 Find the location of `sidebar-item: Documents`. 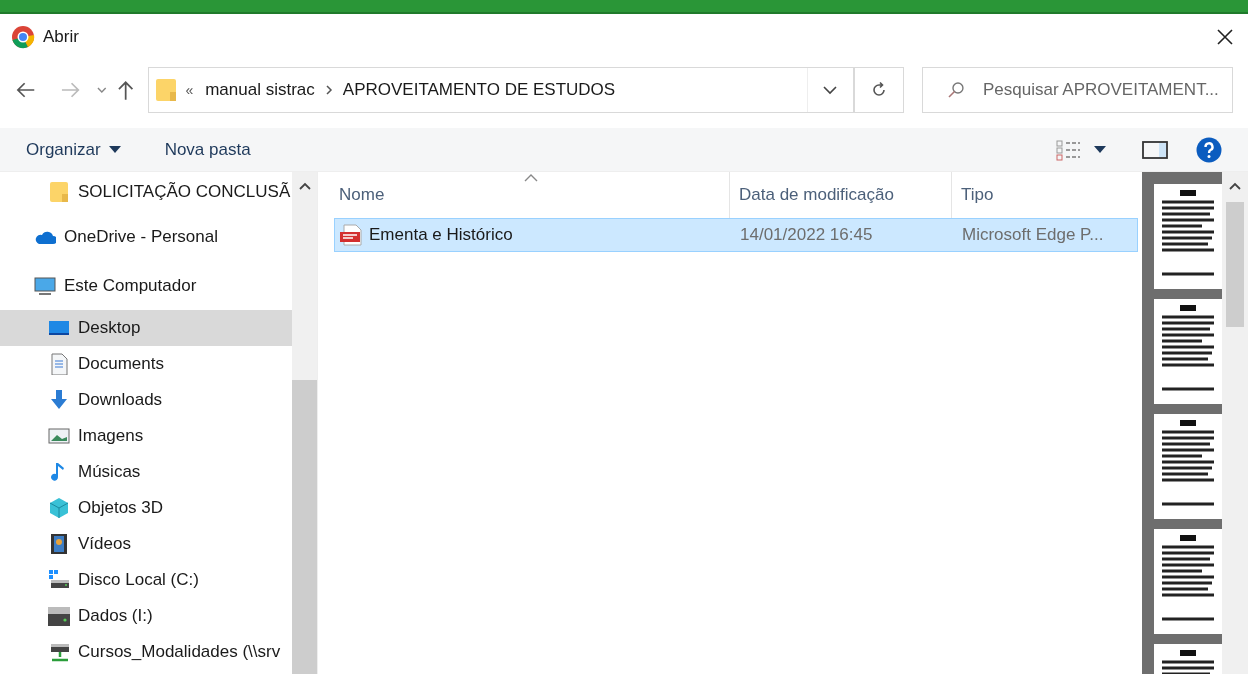

sidebar-item: Documents is located at coordinates (146, 364).